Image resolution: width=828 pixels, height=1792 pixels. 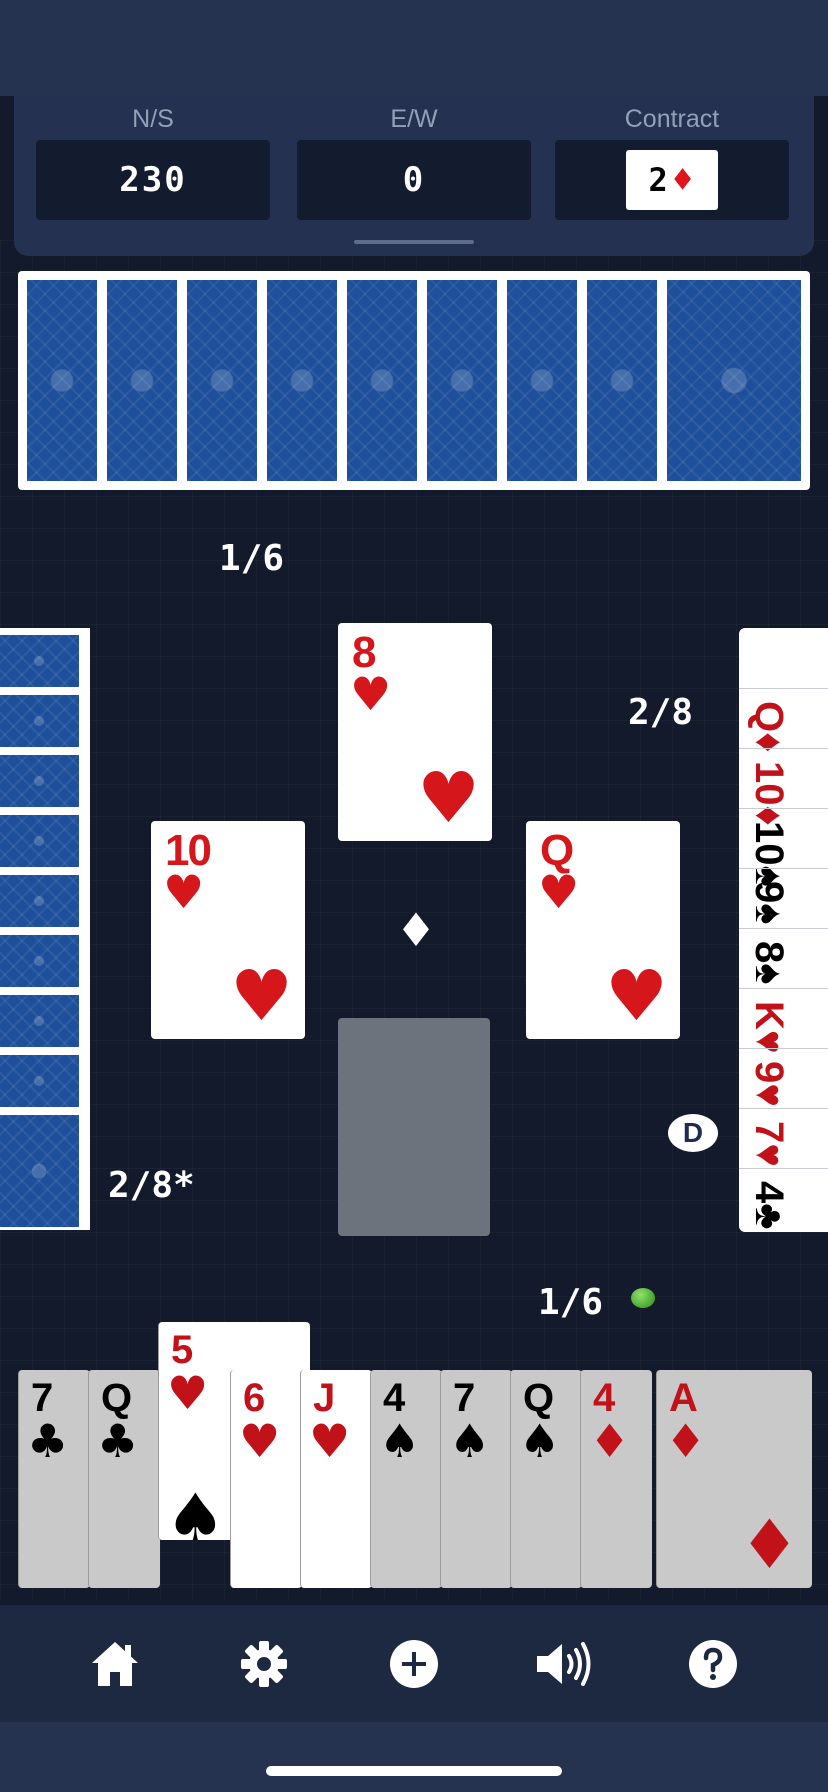 I want to click on bottom-navigation, so click(x=414, y=1663).